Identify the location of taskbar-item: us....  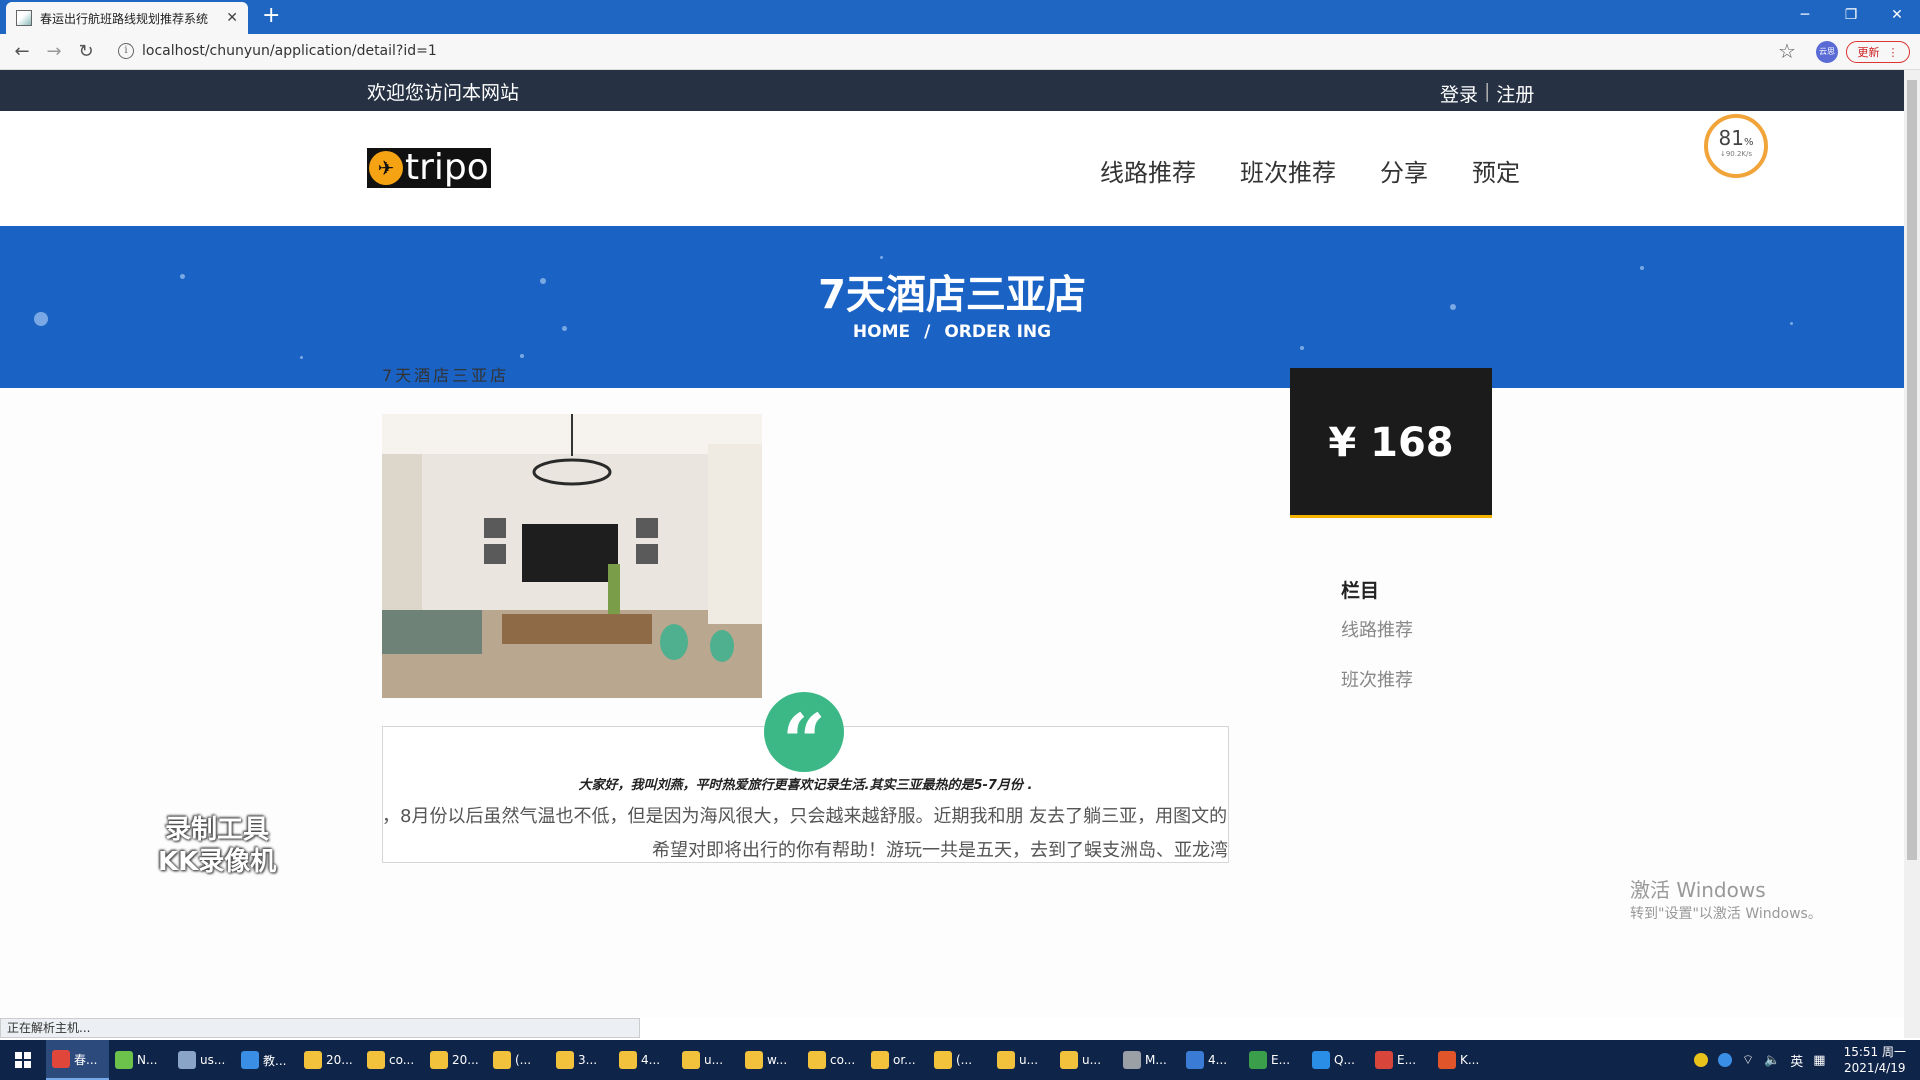
(203, 1060).